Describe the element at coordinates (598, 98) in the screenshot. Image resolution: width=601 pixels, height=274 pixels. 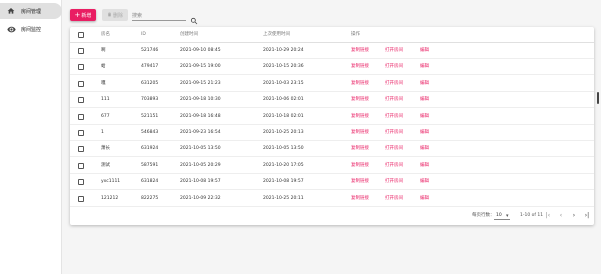
I see `scrollbar` at that location.